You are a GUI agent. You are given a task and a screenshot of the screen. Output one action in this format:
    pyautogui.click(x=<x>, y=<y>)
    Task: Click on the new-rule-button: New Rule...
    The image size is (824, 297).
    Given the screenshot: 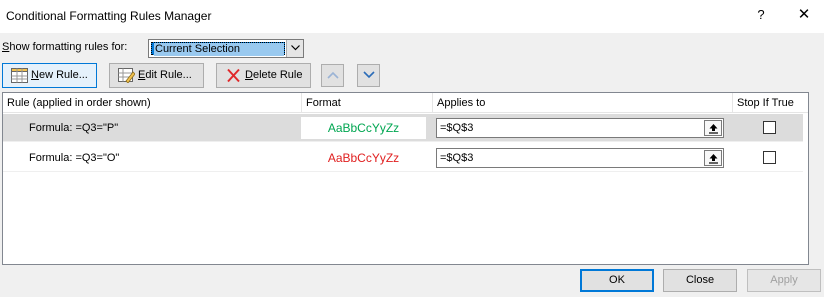 What is the action you would take?
    pyautogui.click(x=49, y=75)
    